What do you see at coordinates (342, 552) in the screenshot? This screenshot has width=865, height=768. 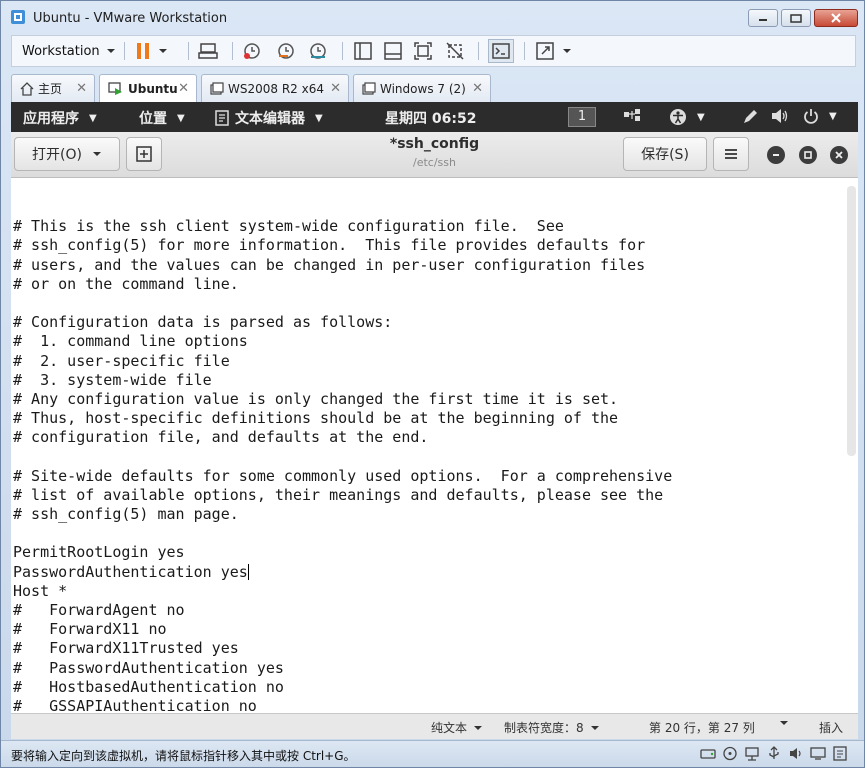 I see `code-line: PermitRootLogin yes` at bounding box center [342, 552].